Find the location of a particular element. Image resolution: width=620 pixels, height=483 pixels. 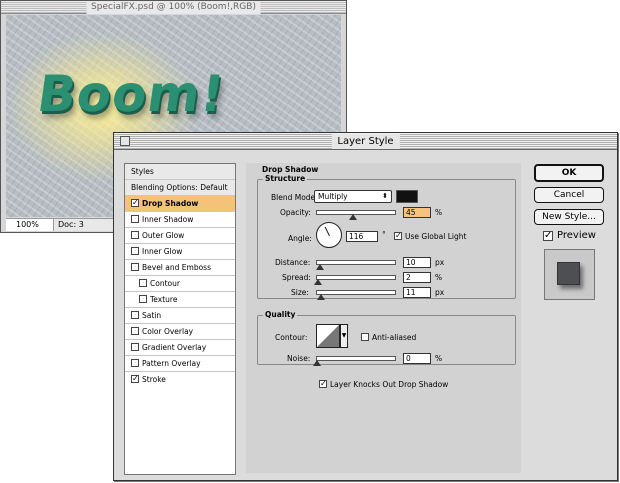

style-item-label: Contour is located at coordinates (165, 283).